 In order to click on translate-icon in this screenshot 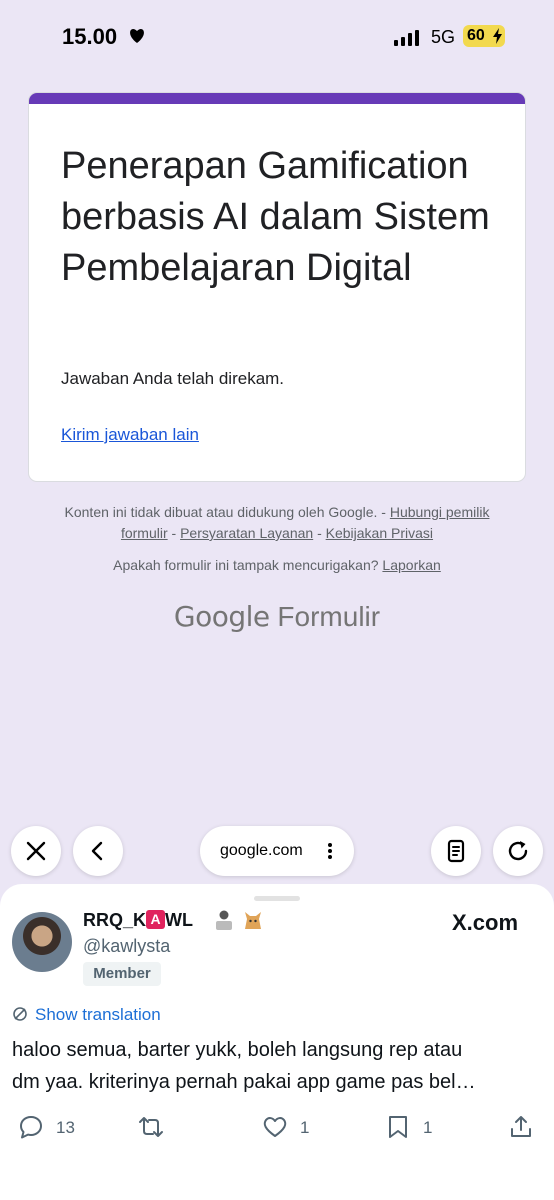, I will do `click(20, 1014)`.